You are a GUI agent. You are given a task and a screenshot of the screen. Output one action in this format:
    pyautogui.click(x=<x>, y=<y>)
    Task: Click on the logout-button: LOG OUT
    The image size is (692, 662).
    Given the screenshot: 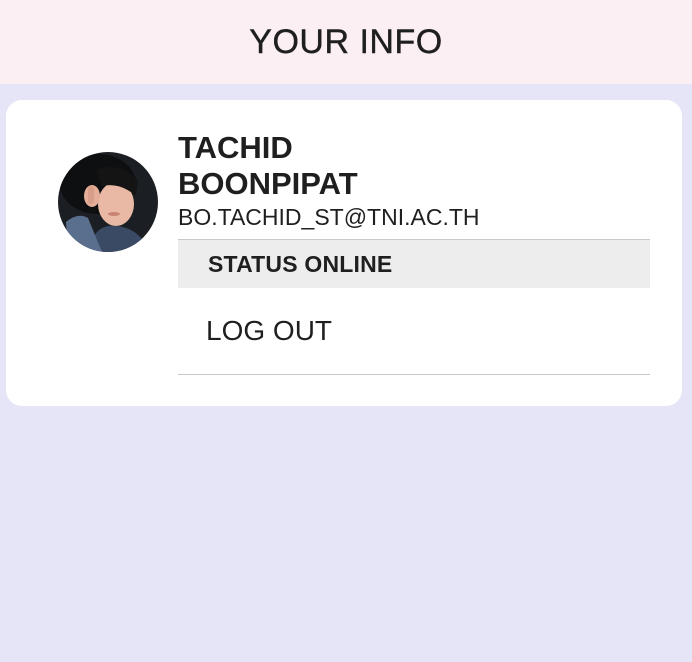 What is the action you would take?
    pyautogui.click(x=414, y=331)
    